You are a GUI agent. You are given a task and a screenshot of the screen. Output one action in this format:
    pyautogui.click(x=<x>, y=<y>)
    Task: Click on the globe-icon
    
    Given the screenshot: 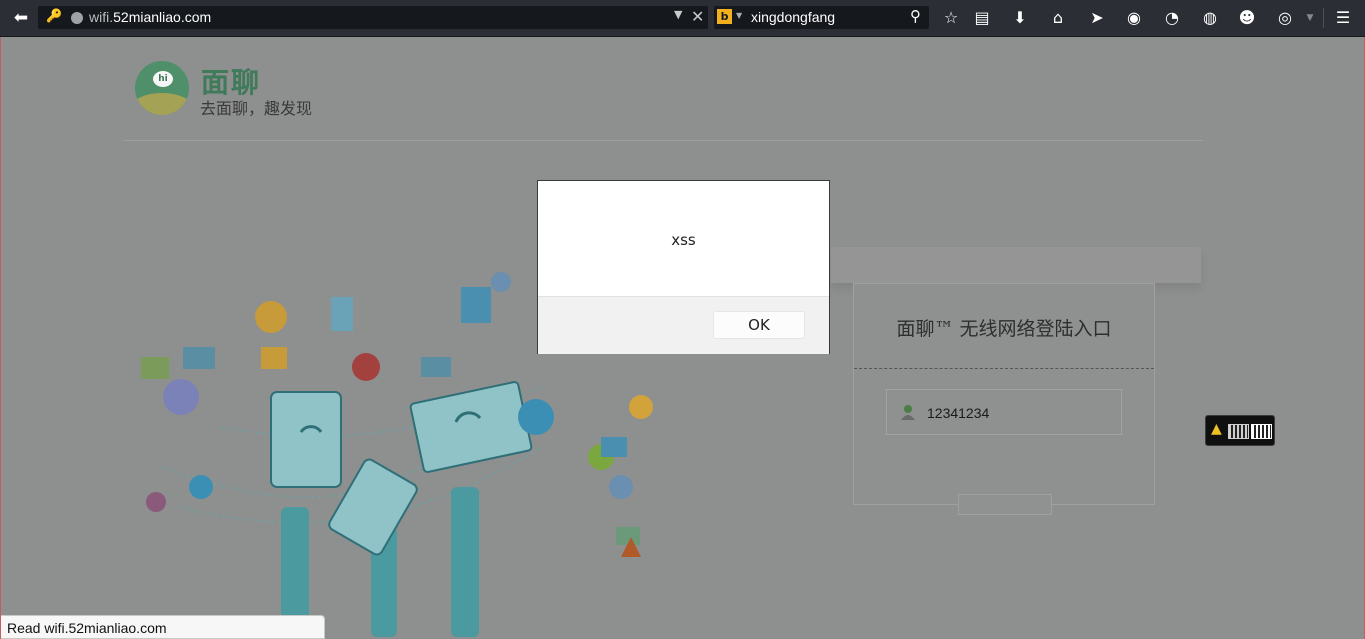 What is the action you would take?
    pyautogui.click(x=77, y=18)
    